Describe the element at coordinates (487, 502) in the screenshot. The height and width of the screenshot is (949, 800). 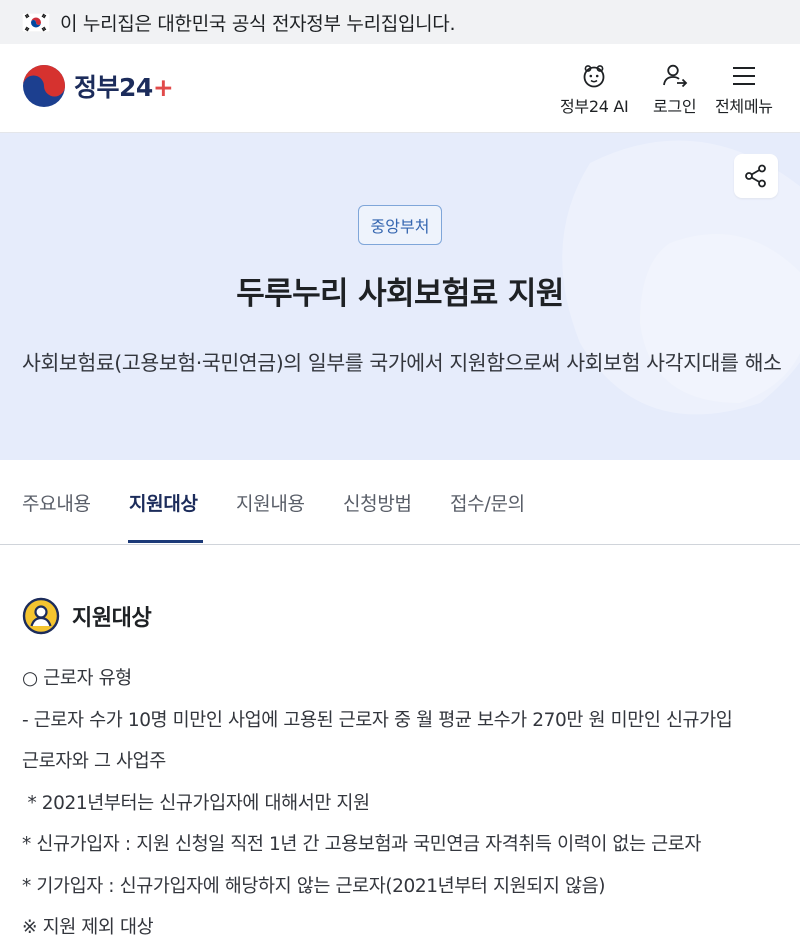
I see `tab-contact: 접수/문의` at that location.